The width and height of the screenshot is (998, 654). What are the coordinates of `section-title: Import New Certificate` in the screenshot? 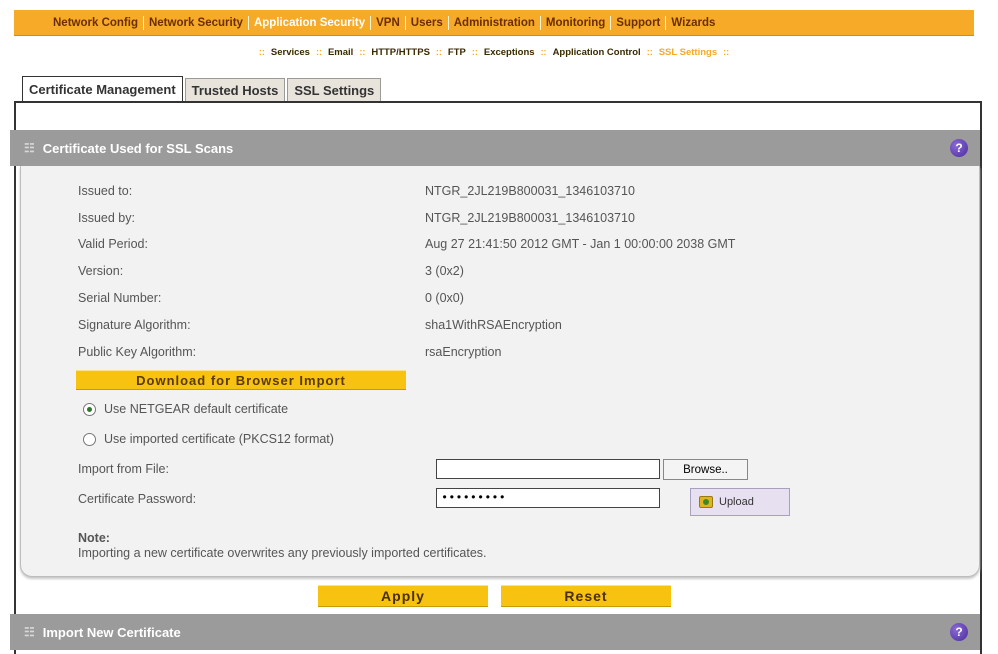 It's located at (111, 632).